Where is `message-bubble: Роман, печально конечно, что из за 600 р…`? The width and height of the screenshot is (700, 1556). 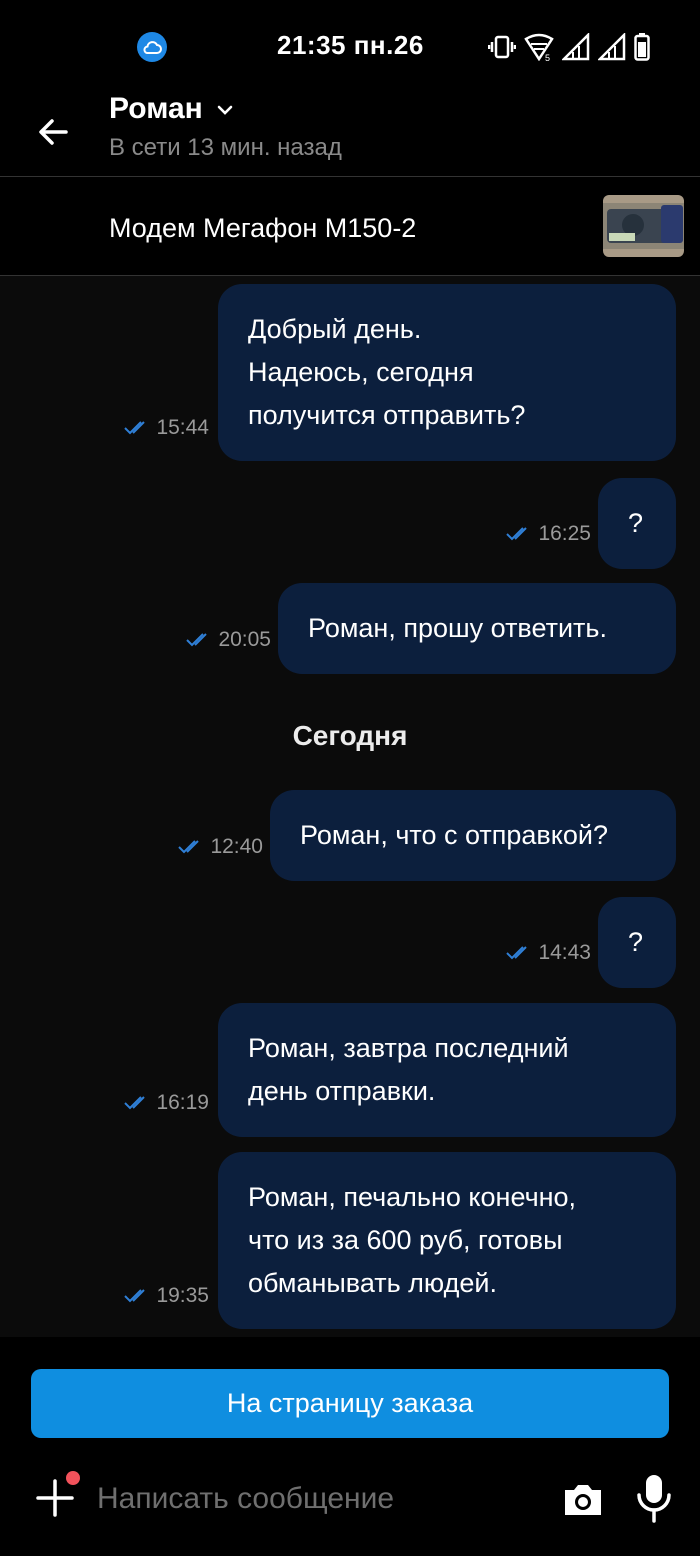
message-bubble: Роман, печально конечно, что из за 600 р… is located at coordinates (447, 1240).